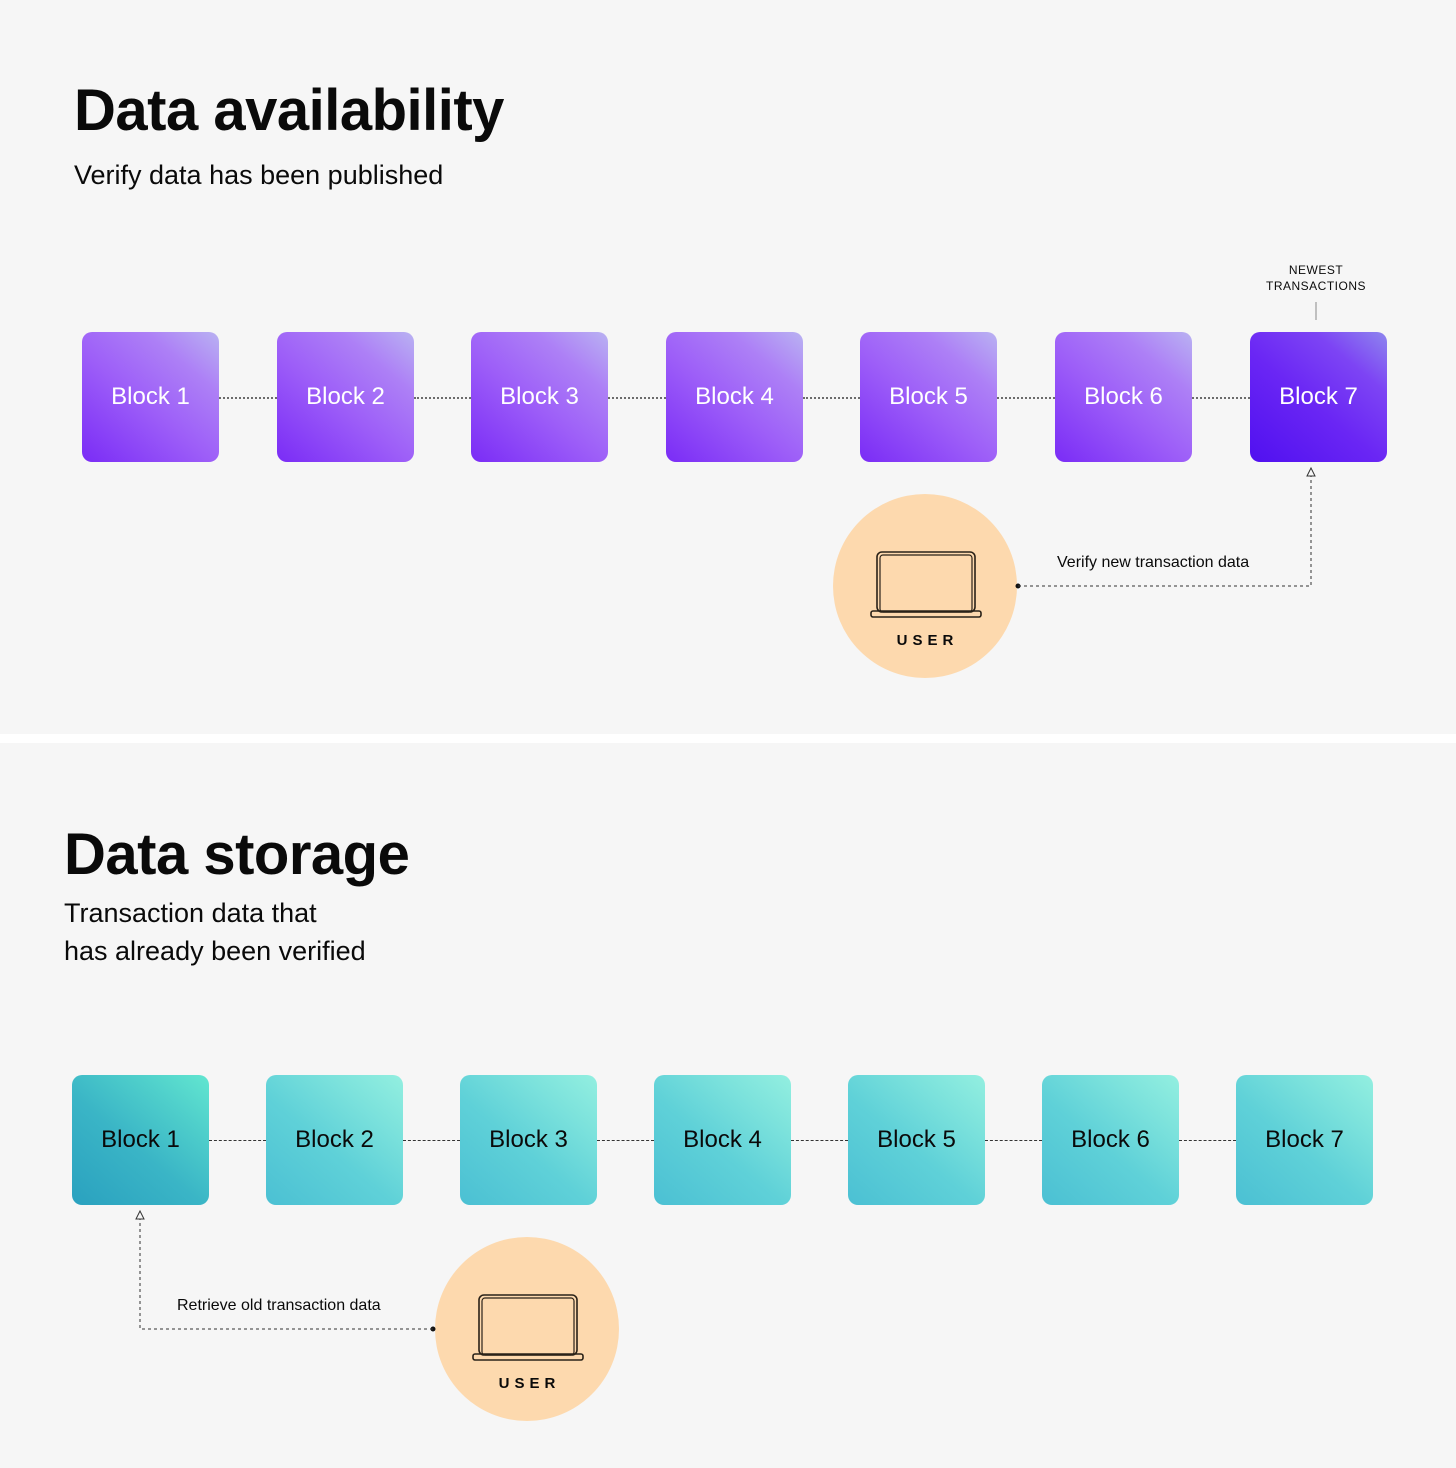 This screenshot has width=1456, height=1468. What do you see at coordinates (259, 175) in the screenshot?
I see `availability-subtitle: Verify data has been published` at bounding box center [259, 175].